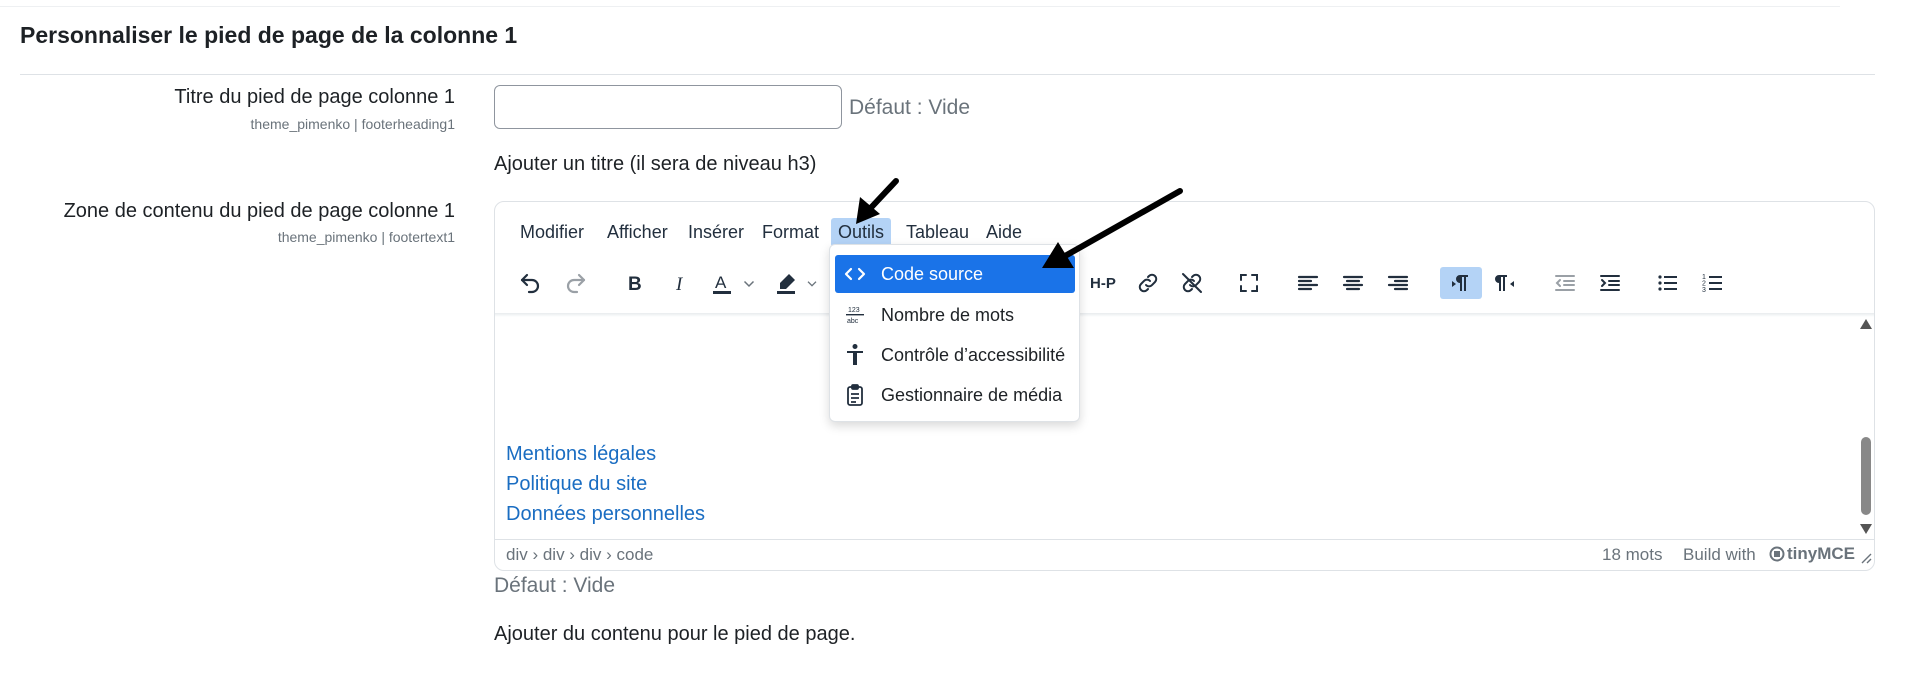  What do you see at coordinates (1504, 283) in the screenshot?
I see `rtl-icon` at bounding box center [1504, 283].